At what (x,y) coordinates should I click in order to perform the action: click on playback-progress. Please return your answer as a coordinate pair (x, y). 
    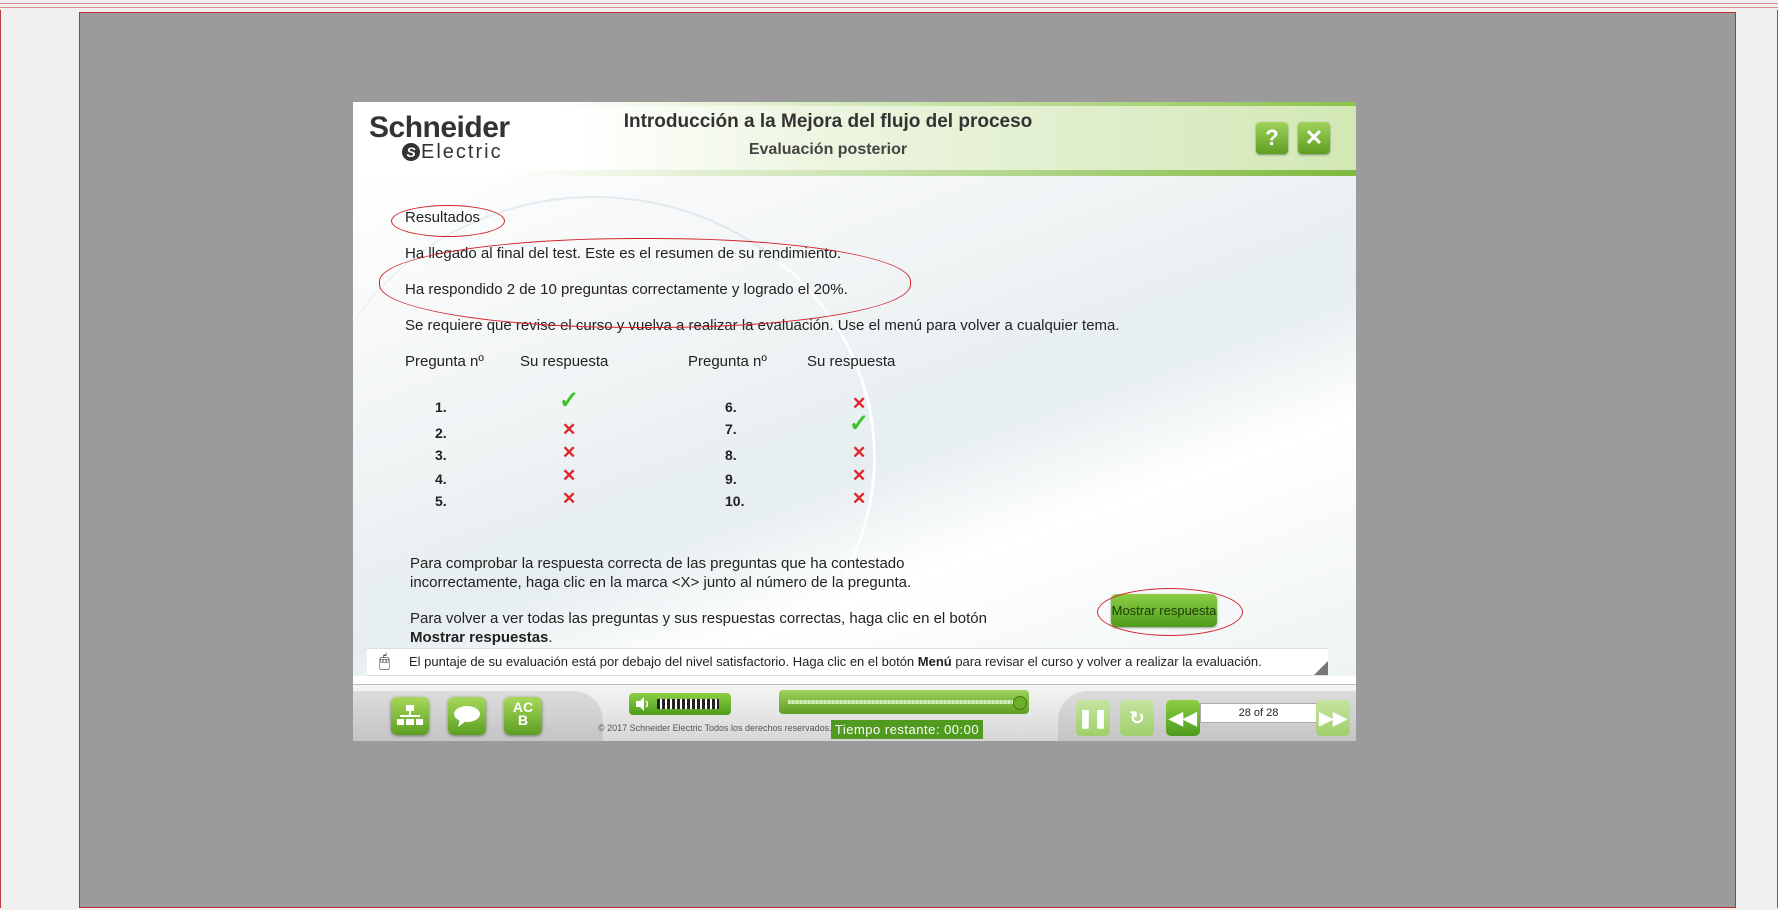
    Looking at the image, I should click on (904, 702).